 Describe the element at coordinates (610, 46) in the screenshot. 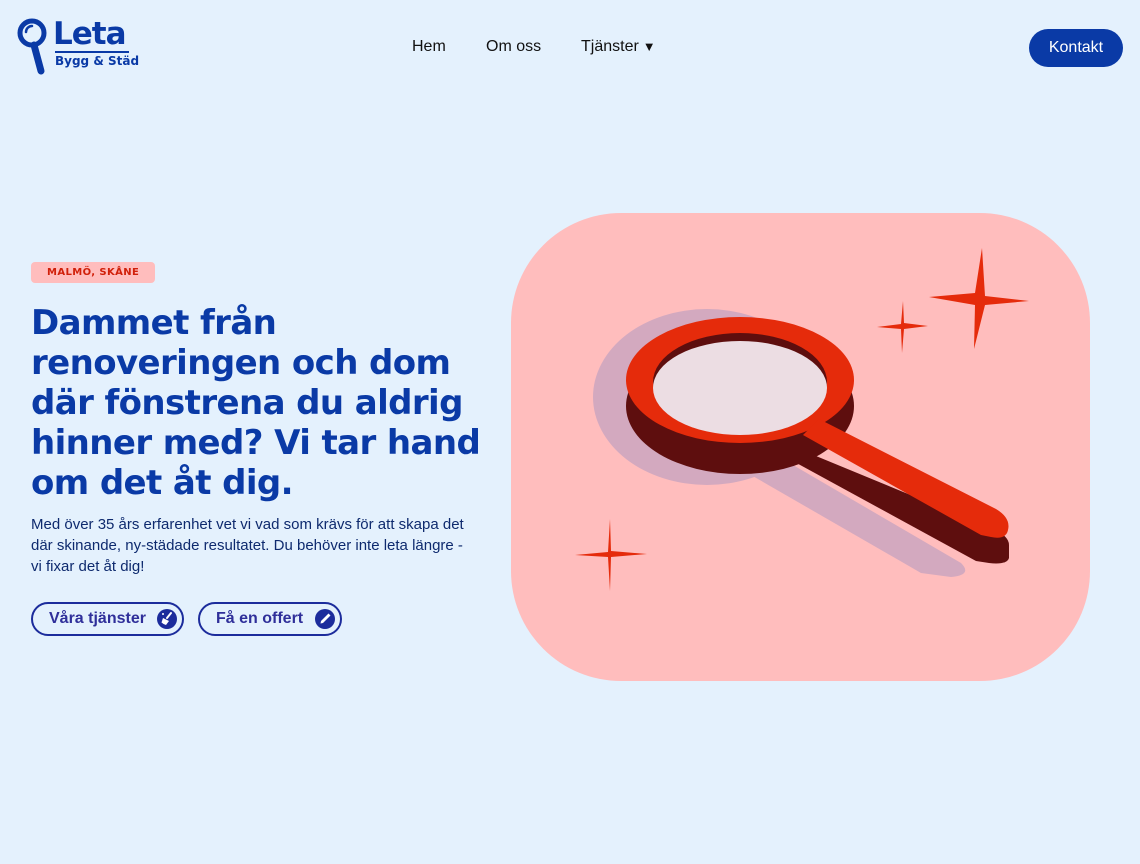

I see `nav-item-tjanster-label: Tjänster` at that location.